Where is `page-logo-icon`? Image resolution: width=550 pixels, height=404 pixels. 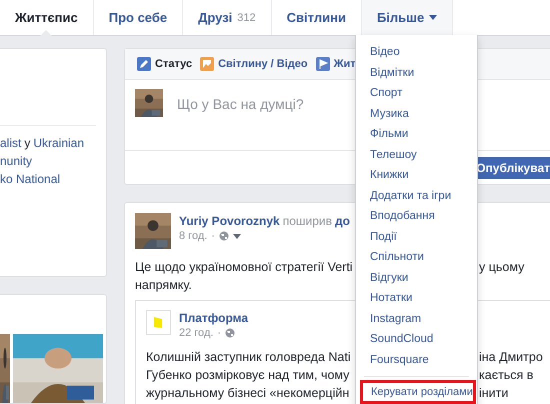 page-logo-icon is located at coordinates (158, 322).